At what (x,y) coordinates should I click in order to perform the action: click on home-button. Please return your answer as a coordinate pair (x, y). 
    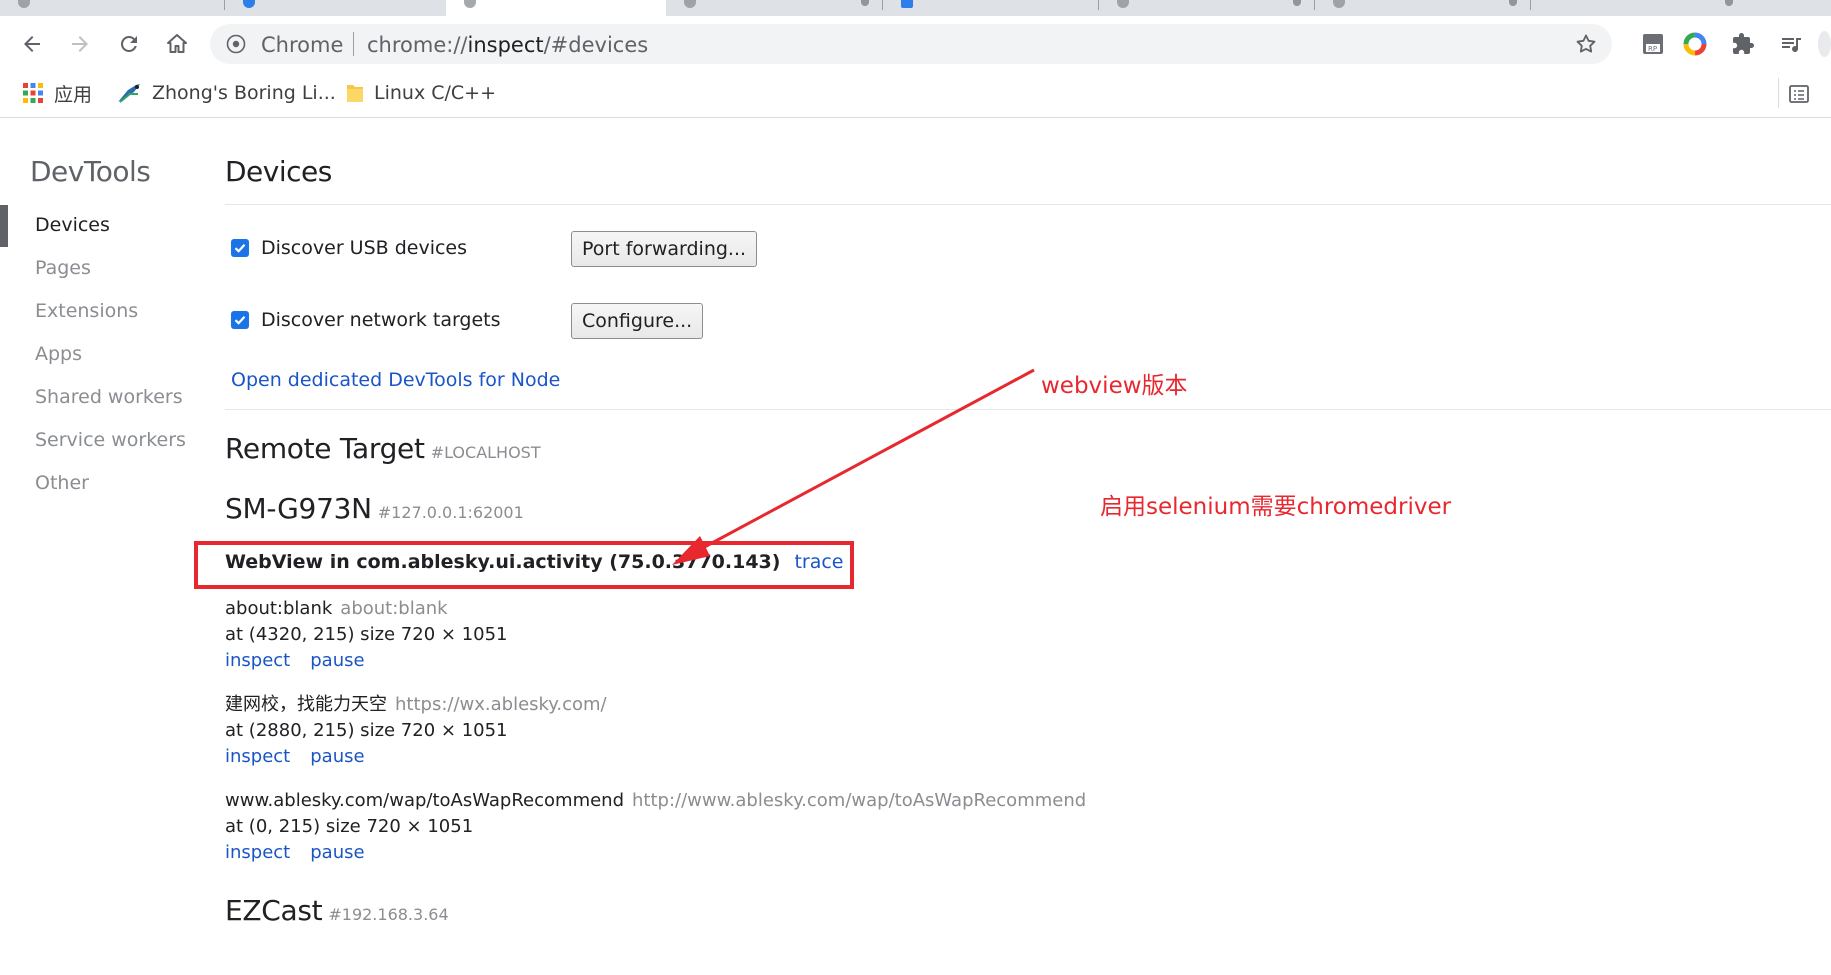
    Looking at the image, I should click on (177, 44).